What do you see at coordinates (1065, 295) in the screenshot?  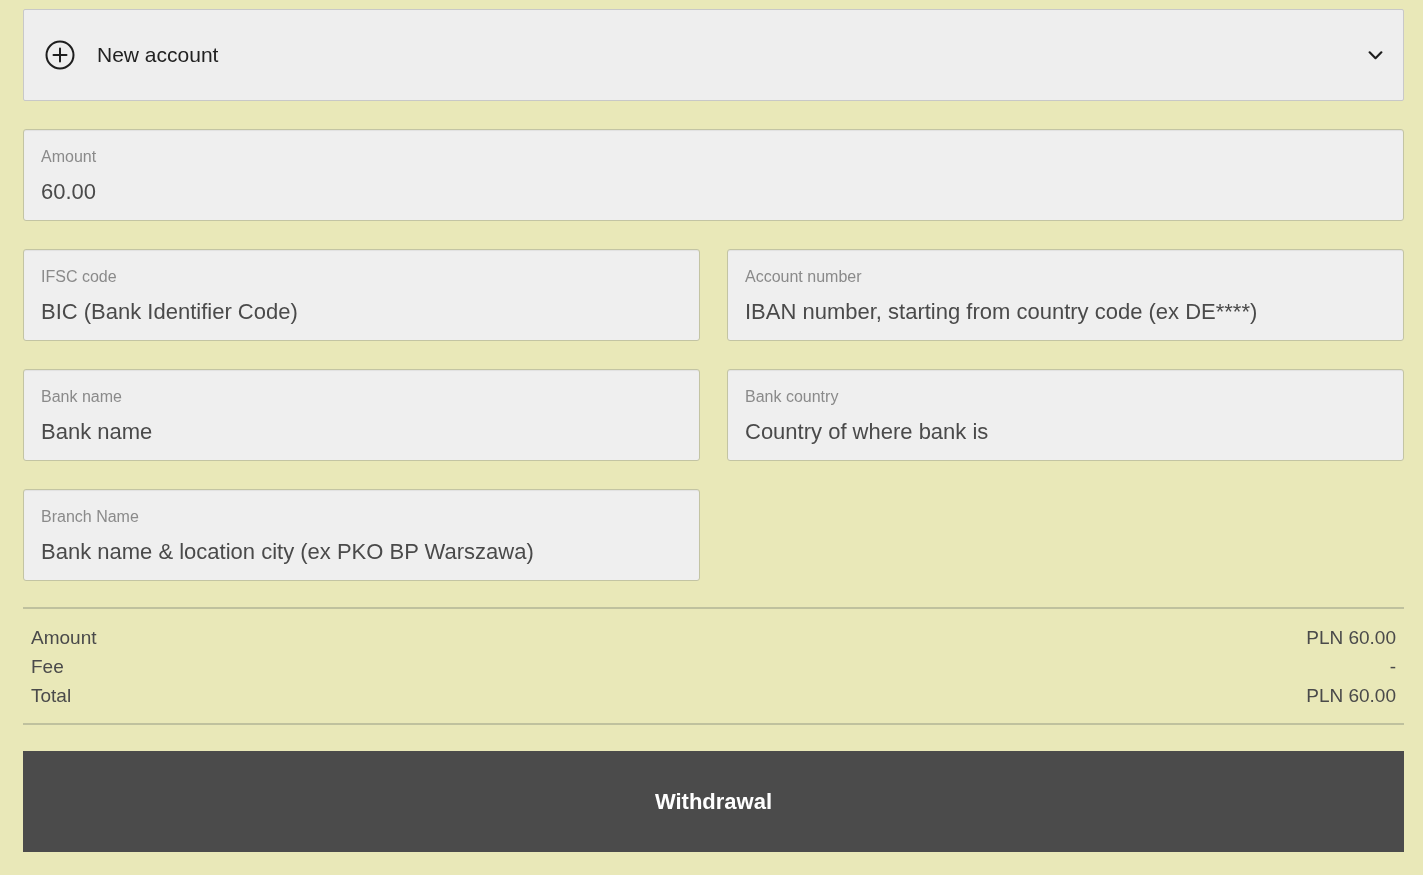 I see `text-field: Account number IBAN number, starting from country code (ex DE****)` at bounding box center [1065, 295].